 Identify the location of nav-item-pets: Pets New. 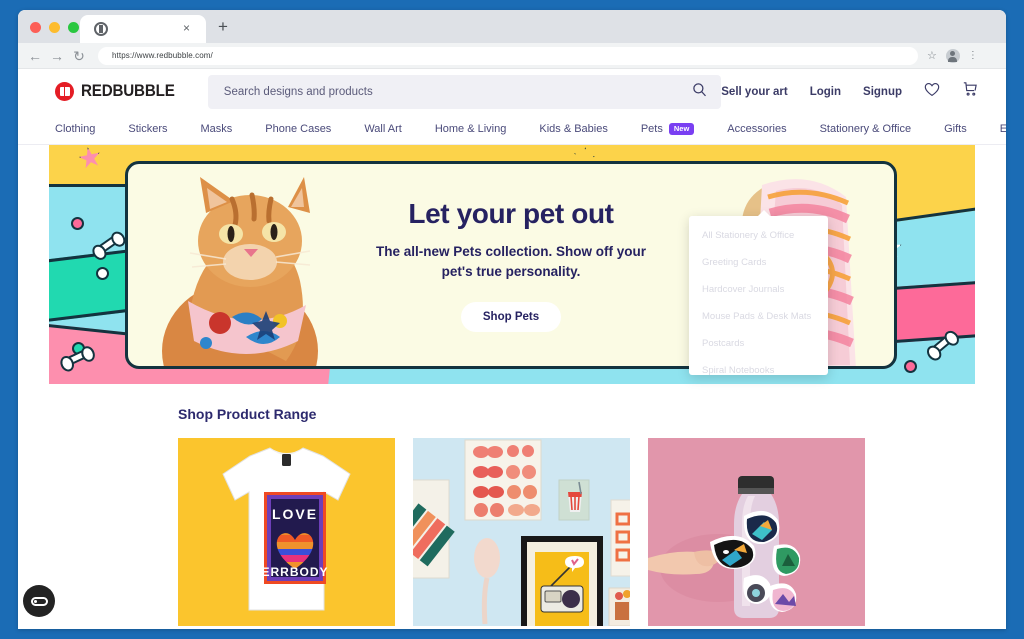
(667, 129).